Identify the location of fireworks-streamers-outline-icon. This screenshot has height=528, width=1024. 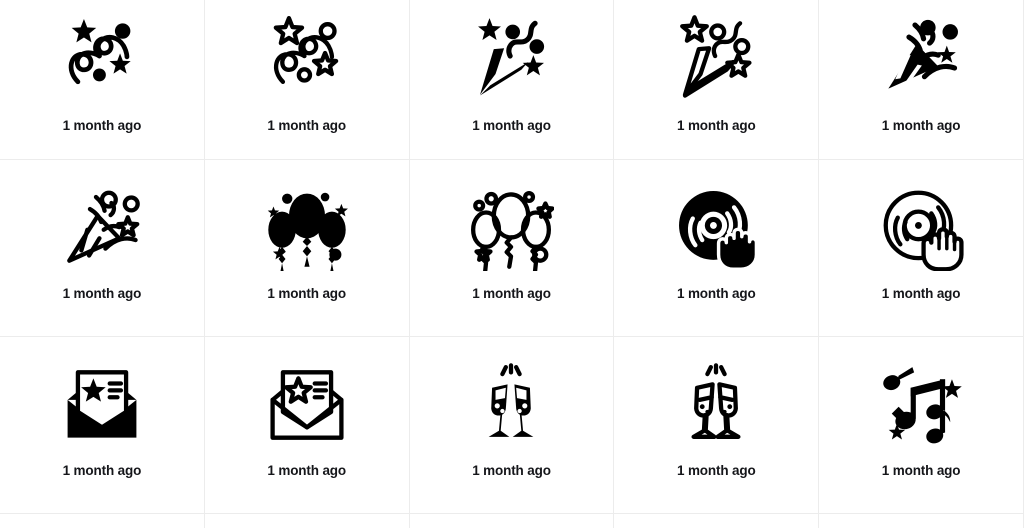
(716, 56).